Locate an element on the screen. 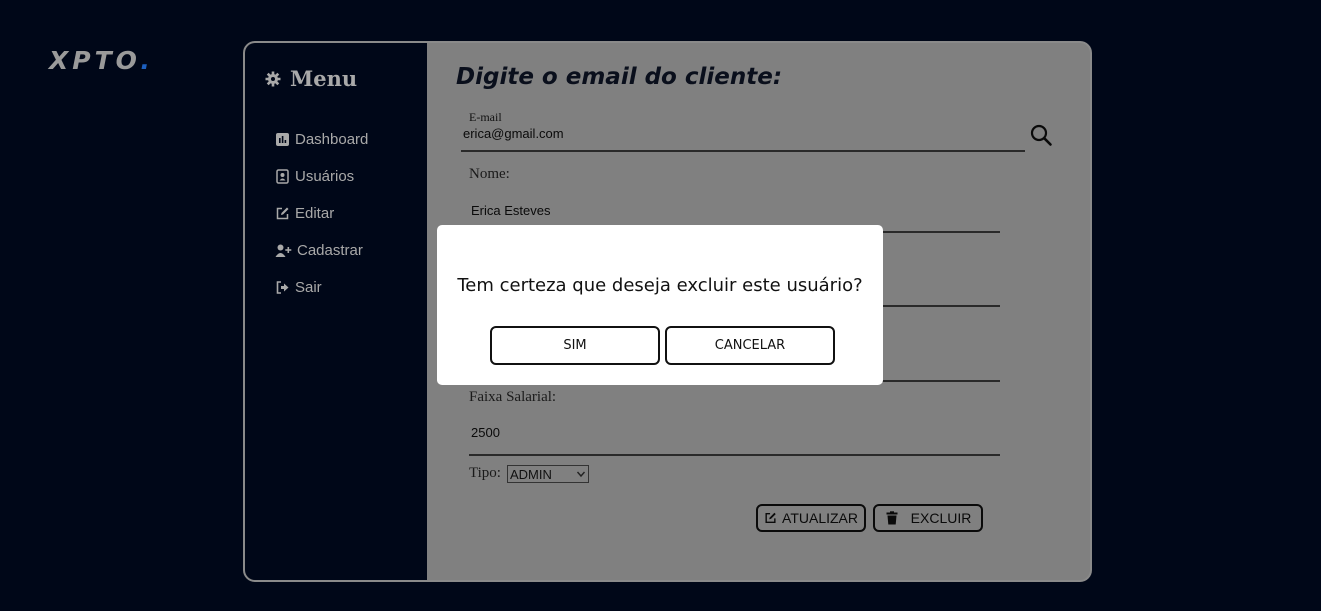 This screenshot has width=1321, height=611. nome-label: Nome: is located at coordinates (489, 174).